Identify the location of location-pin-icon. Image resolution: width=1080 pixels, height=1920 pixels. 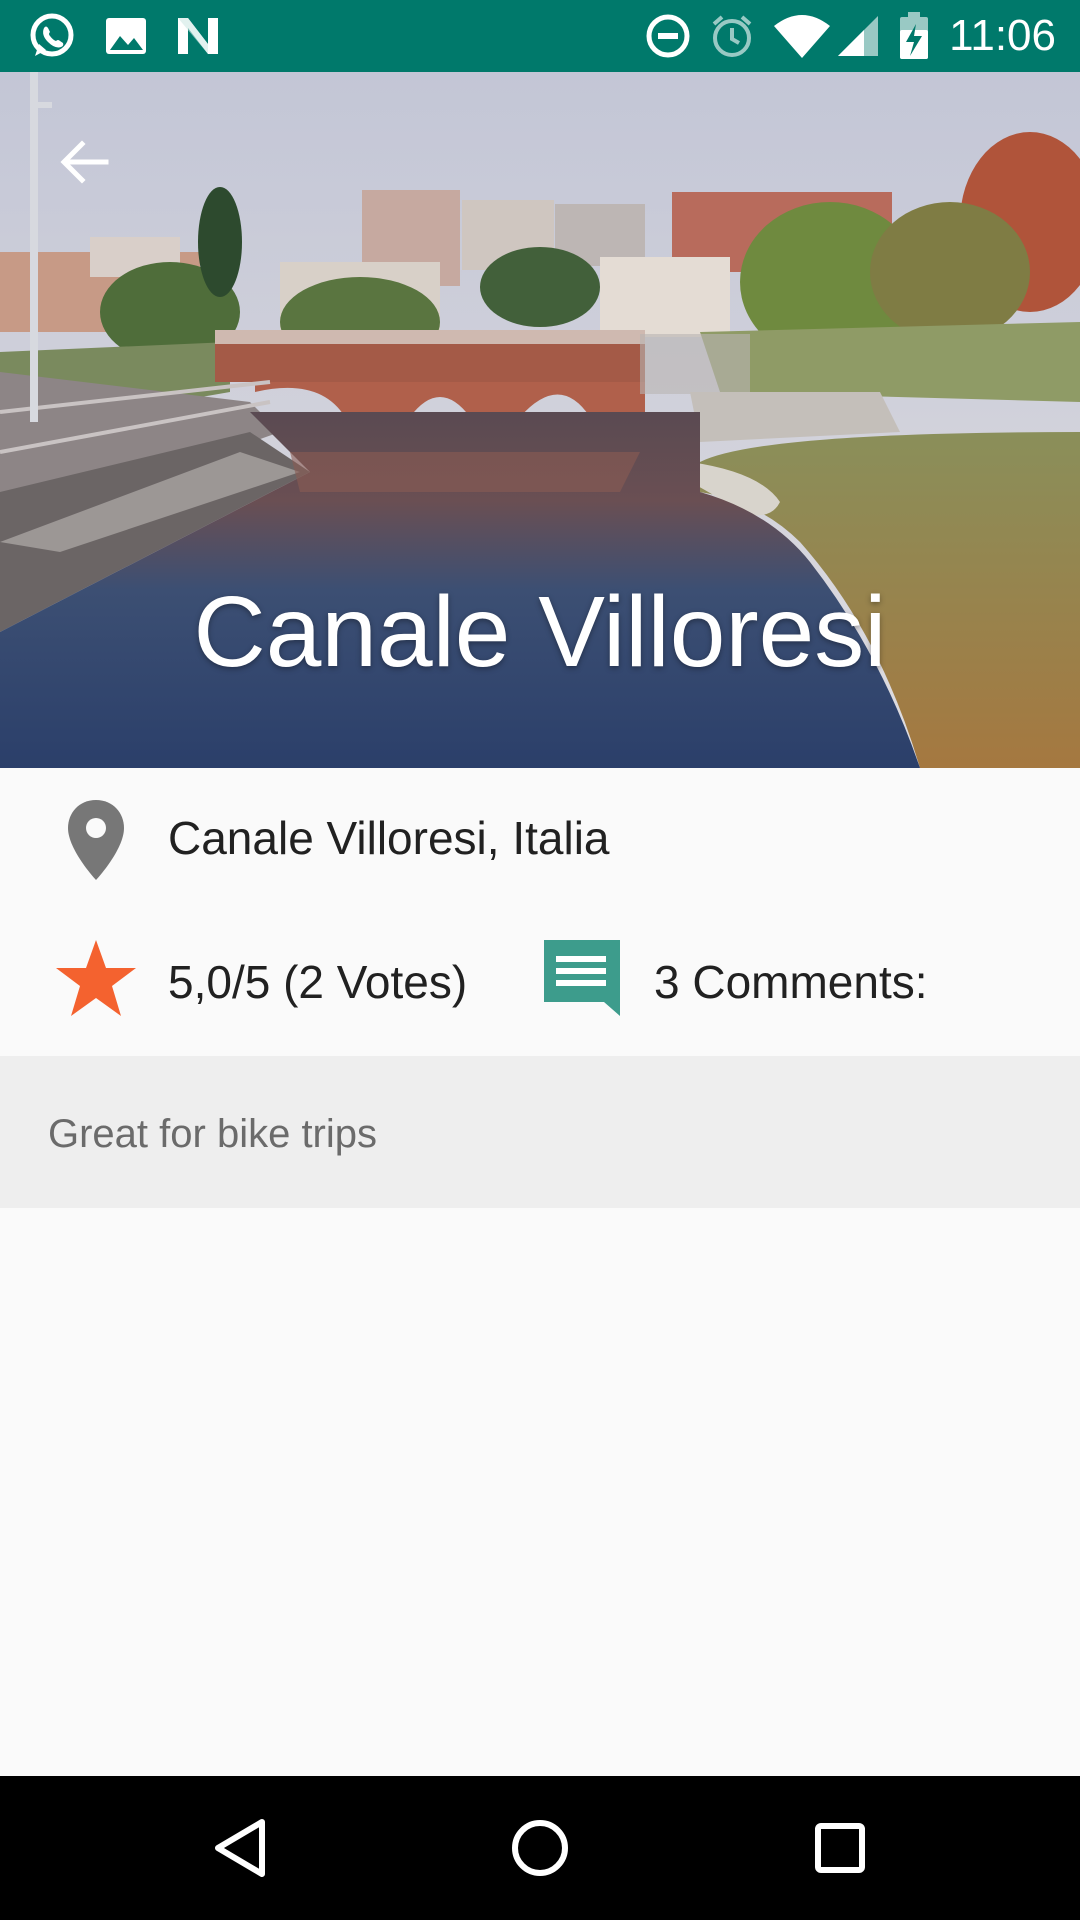
(96, 840).